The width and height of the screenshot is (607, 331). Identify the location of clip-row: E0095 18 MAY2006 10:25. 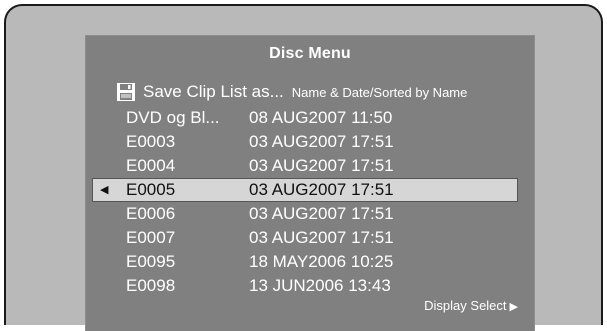
(310, 262).